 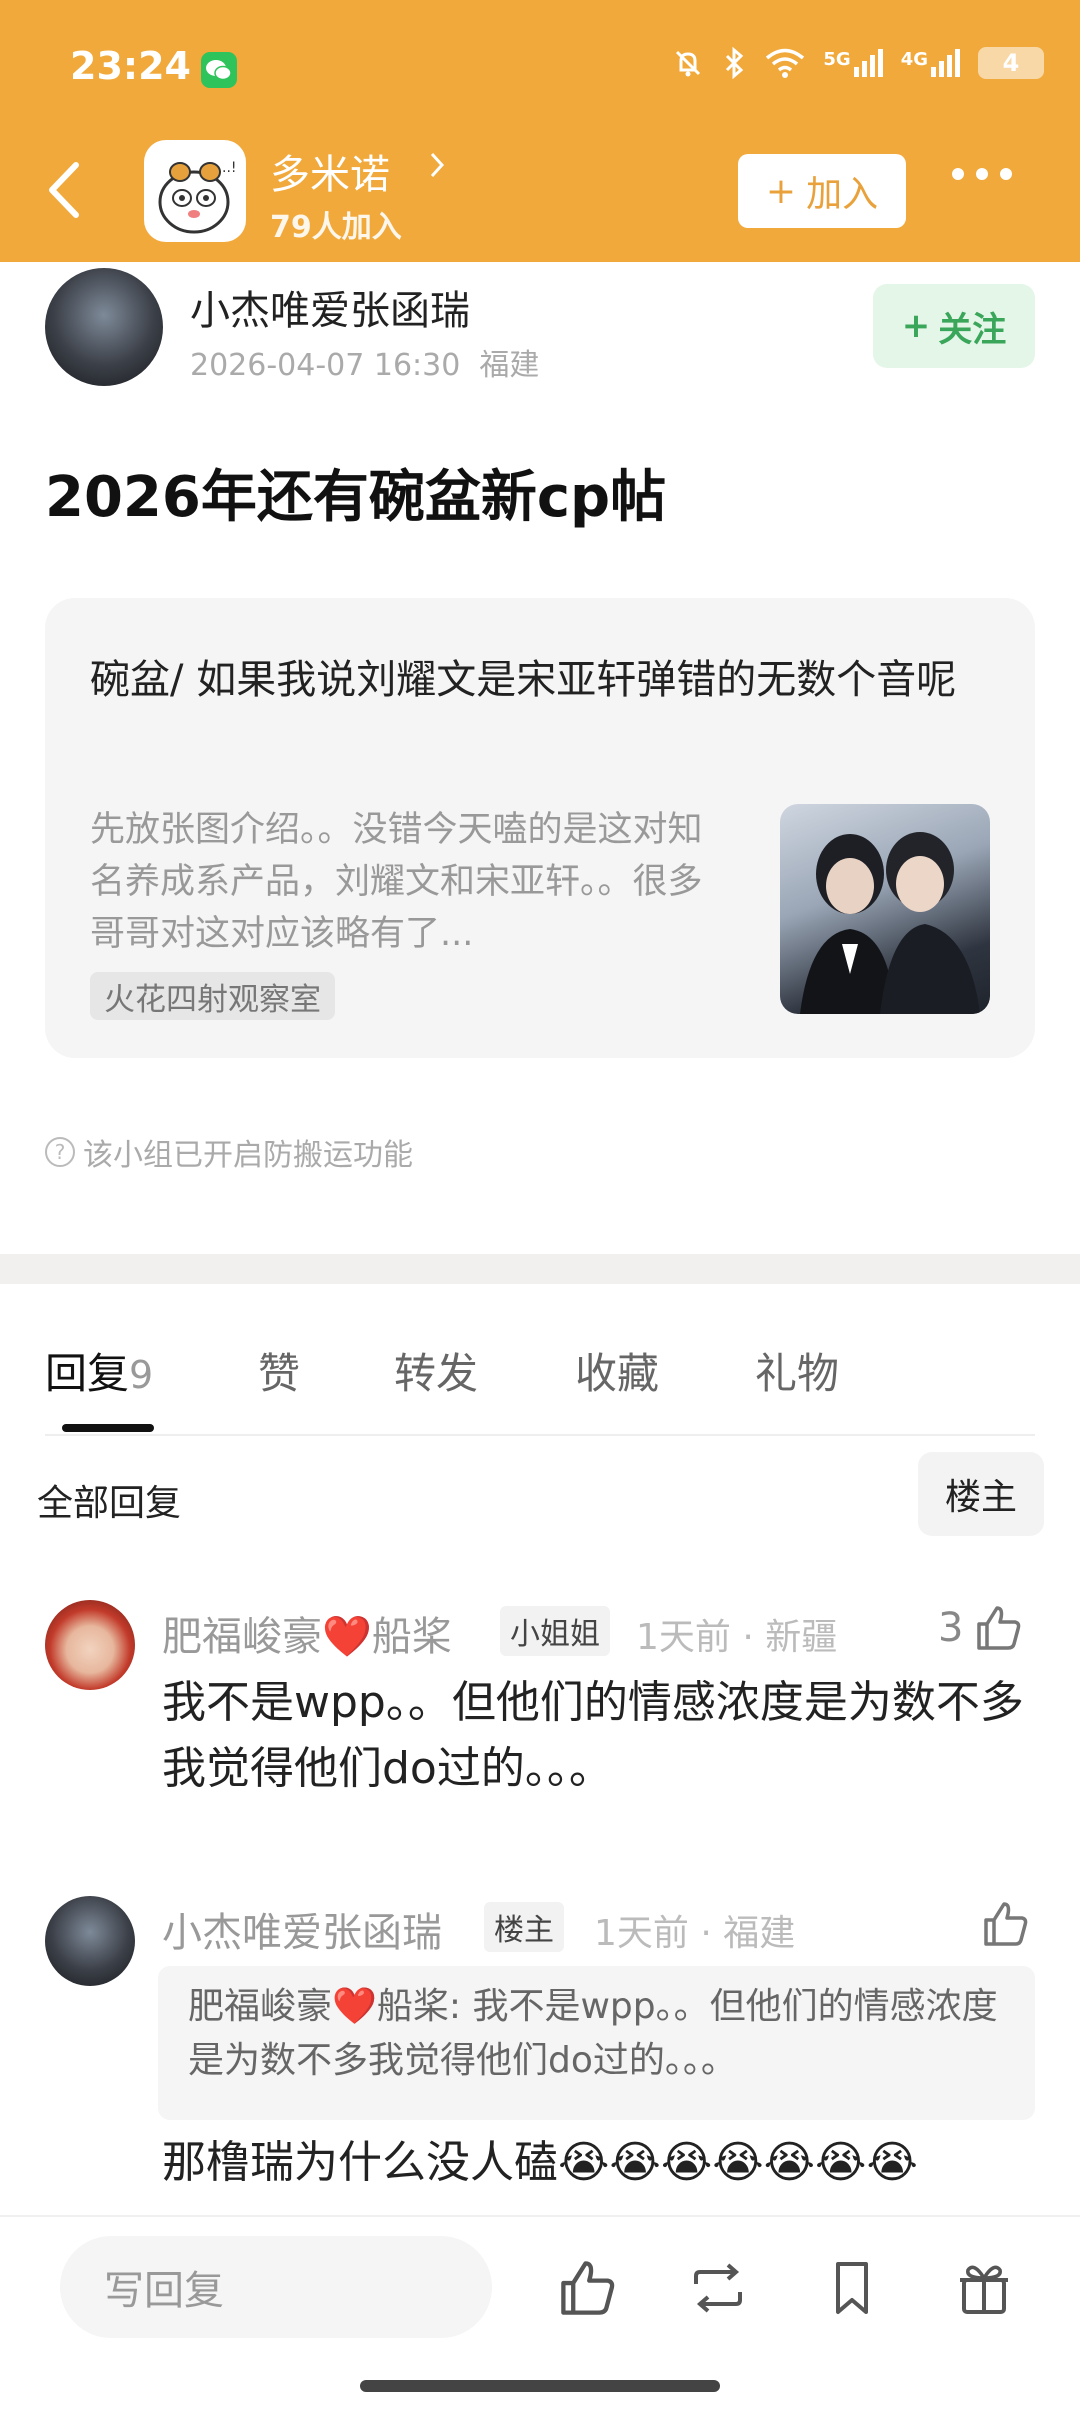 What do you see at coordinates (229, 1152) in the screenshot?
I see `antitheft-notice: ? 该小组已开启防搬运功能` at bounding box center [229, 1152].